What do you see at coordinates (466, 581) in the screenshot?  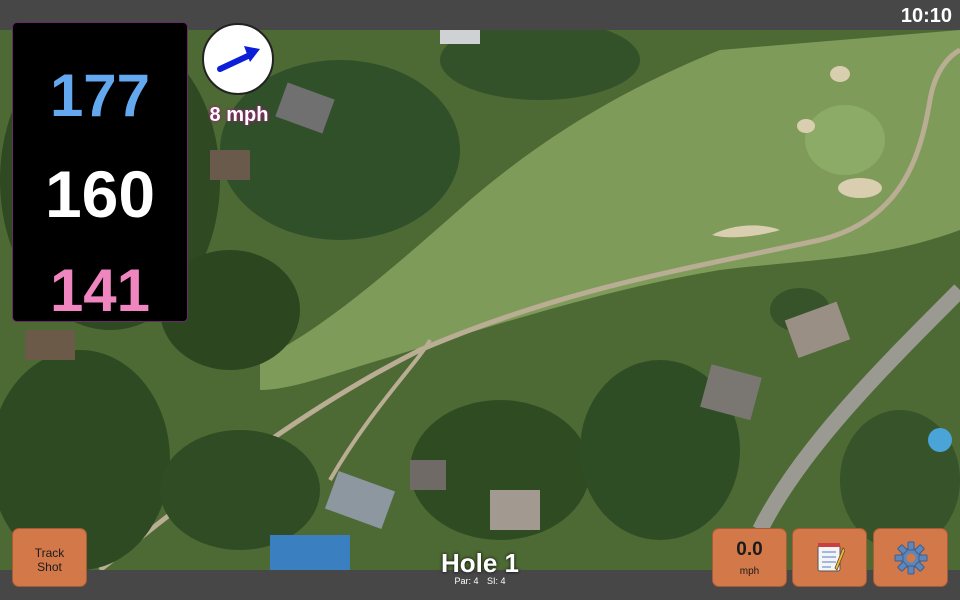 I see `hole-par: Par: 4` at bounding box center [466, 581].